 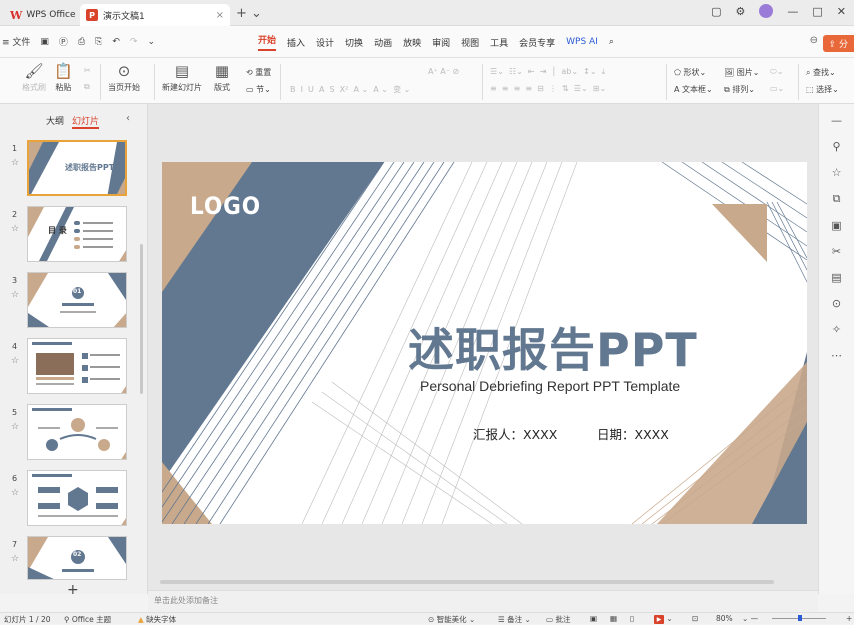 I want to click on slide-subtitle: Personal Debriefing Report PPT Template, so click(x=550, y=386).